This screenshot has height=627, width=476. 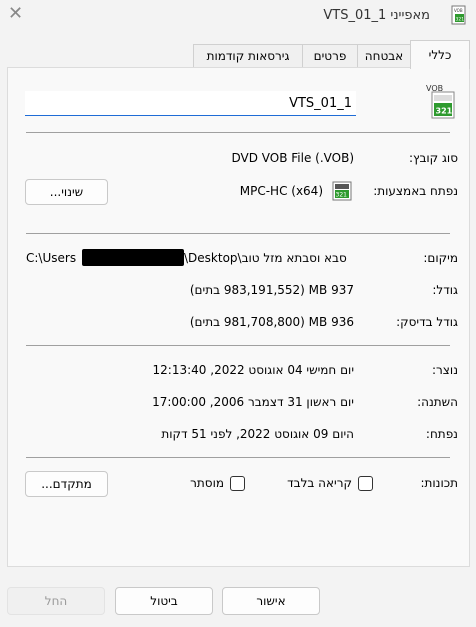 I want to click on apply-button: החל, so click(x=56, y=601).